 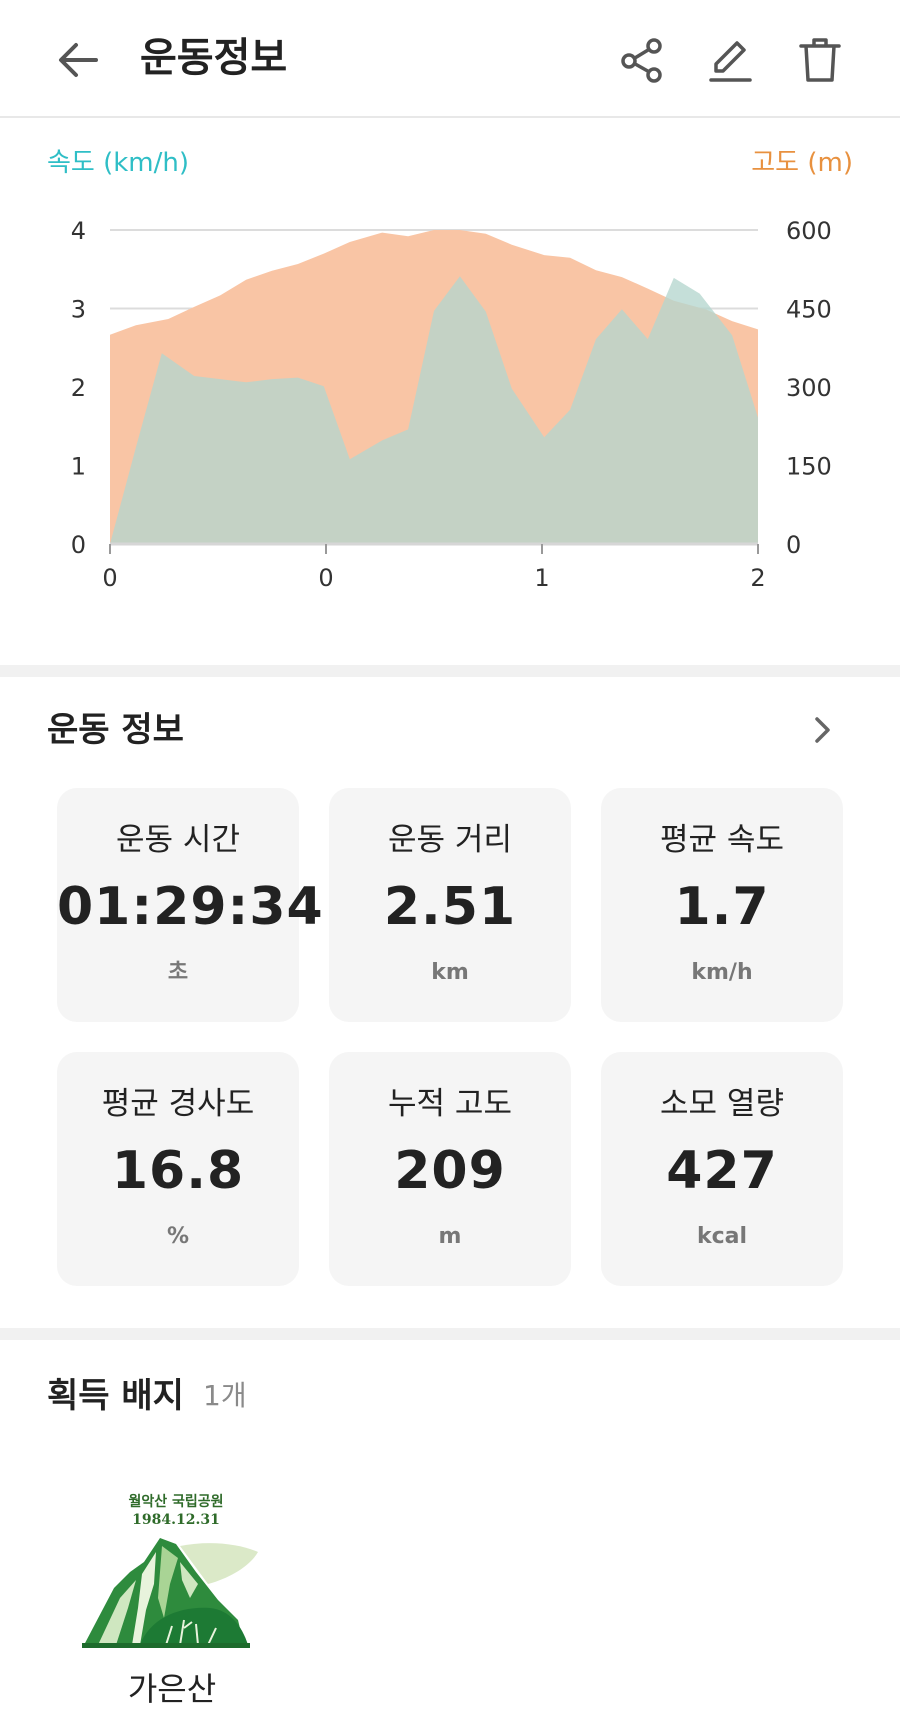 I want to click on stat-card-avg-speed: 평균 속도 1.7 km/h, so click(x=722, y=905).